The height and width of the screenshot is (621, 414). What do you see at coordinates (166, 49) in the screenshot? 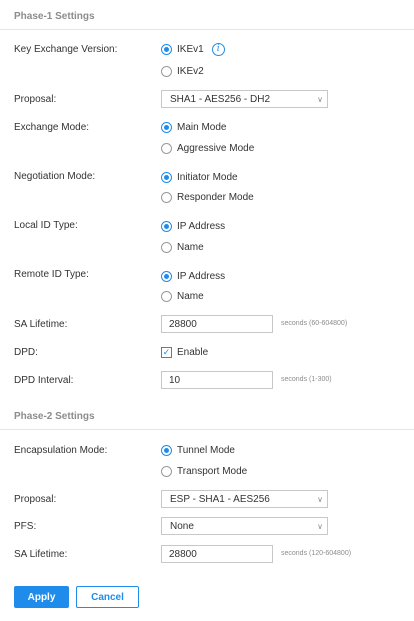
I see `radio-ikev1-indicator` at bounding box center [166, 49].